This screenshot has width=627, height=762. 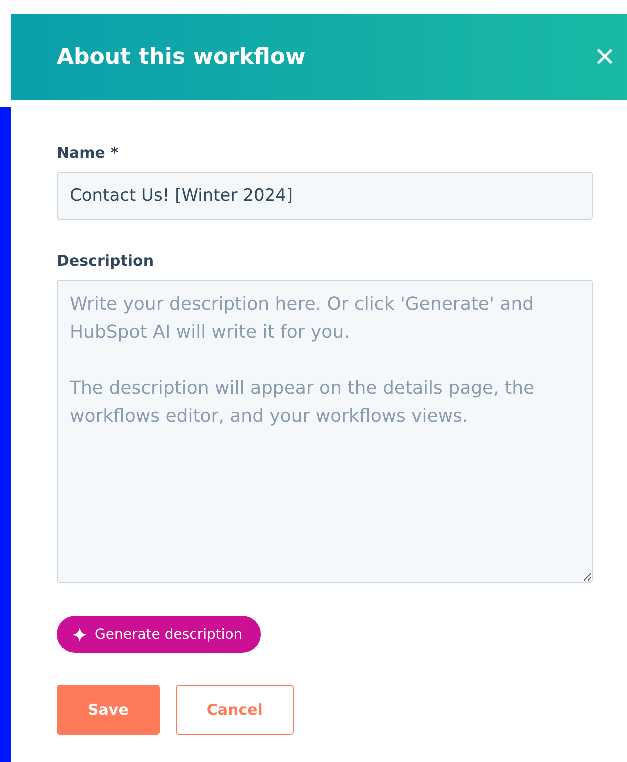 I want to click on generate-button: Generate description, so click(x=159, y=634).